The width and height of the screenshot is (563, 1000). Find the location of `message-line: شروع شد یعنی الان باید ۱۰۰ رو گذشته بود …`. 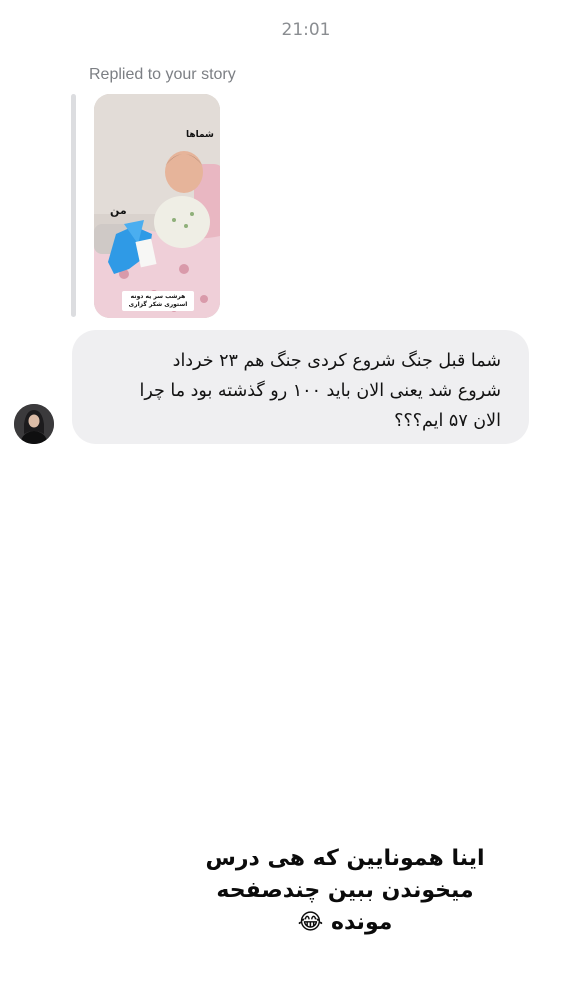

message-line: شروع شد یعنی الان باید ۱۰۰ رو گذشته بود … is located at coordinates (320, 391).